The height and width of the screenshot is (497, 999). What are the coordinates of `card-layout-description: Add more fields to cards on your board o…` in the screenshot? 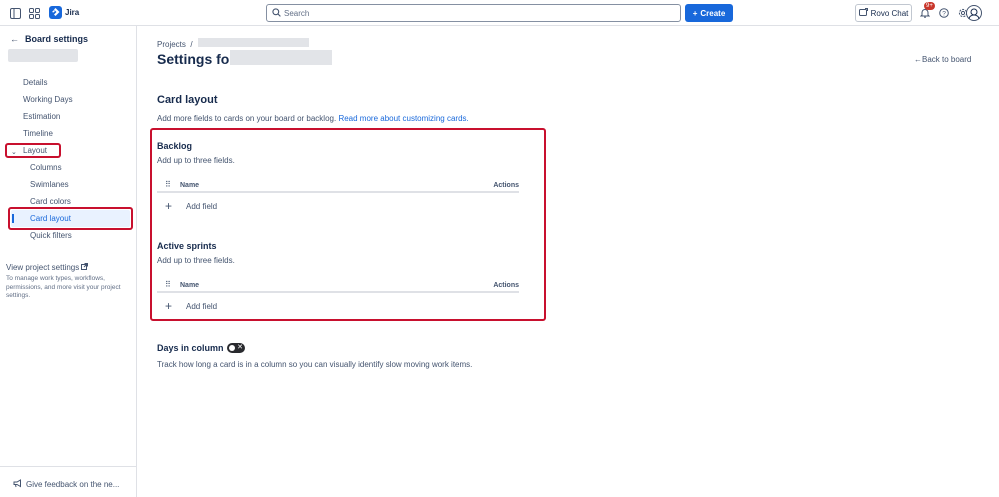 It's located at (313, 118).